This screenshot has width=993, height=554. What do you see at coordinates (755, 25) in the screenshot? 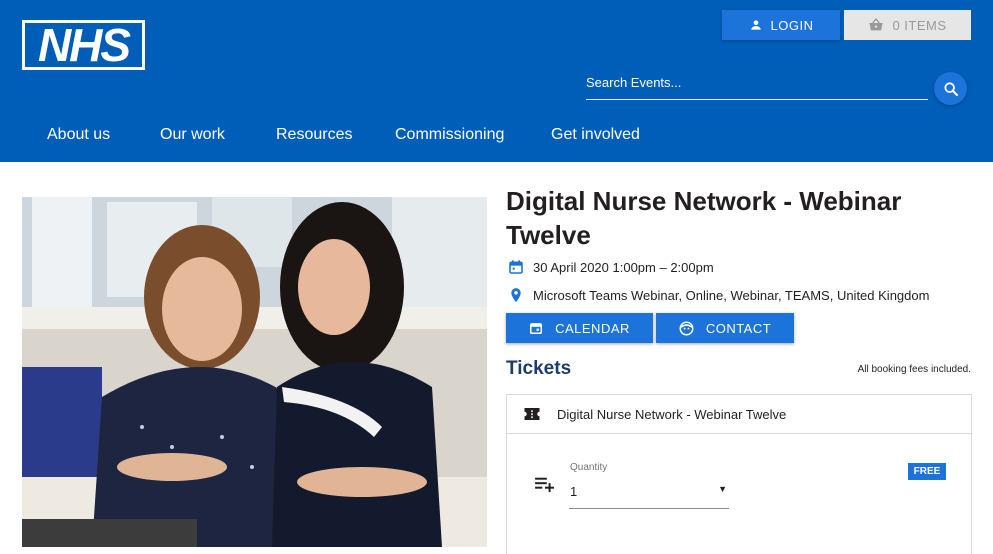
I see `person-icon` at bounding box center [755, 25].